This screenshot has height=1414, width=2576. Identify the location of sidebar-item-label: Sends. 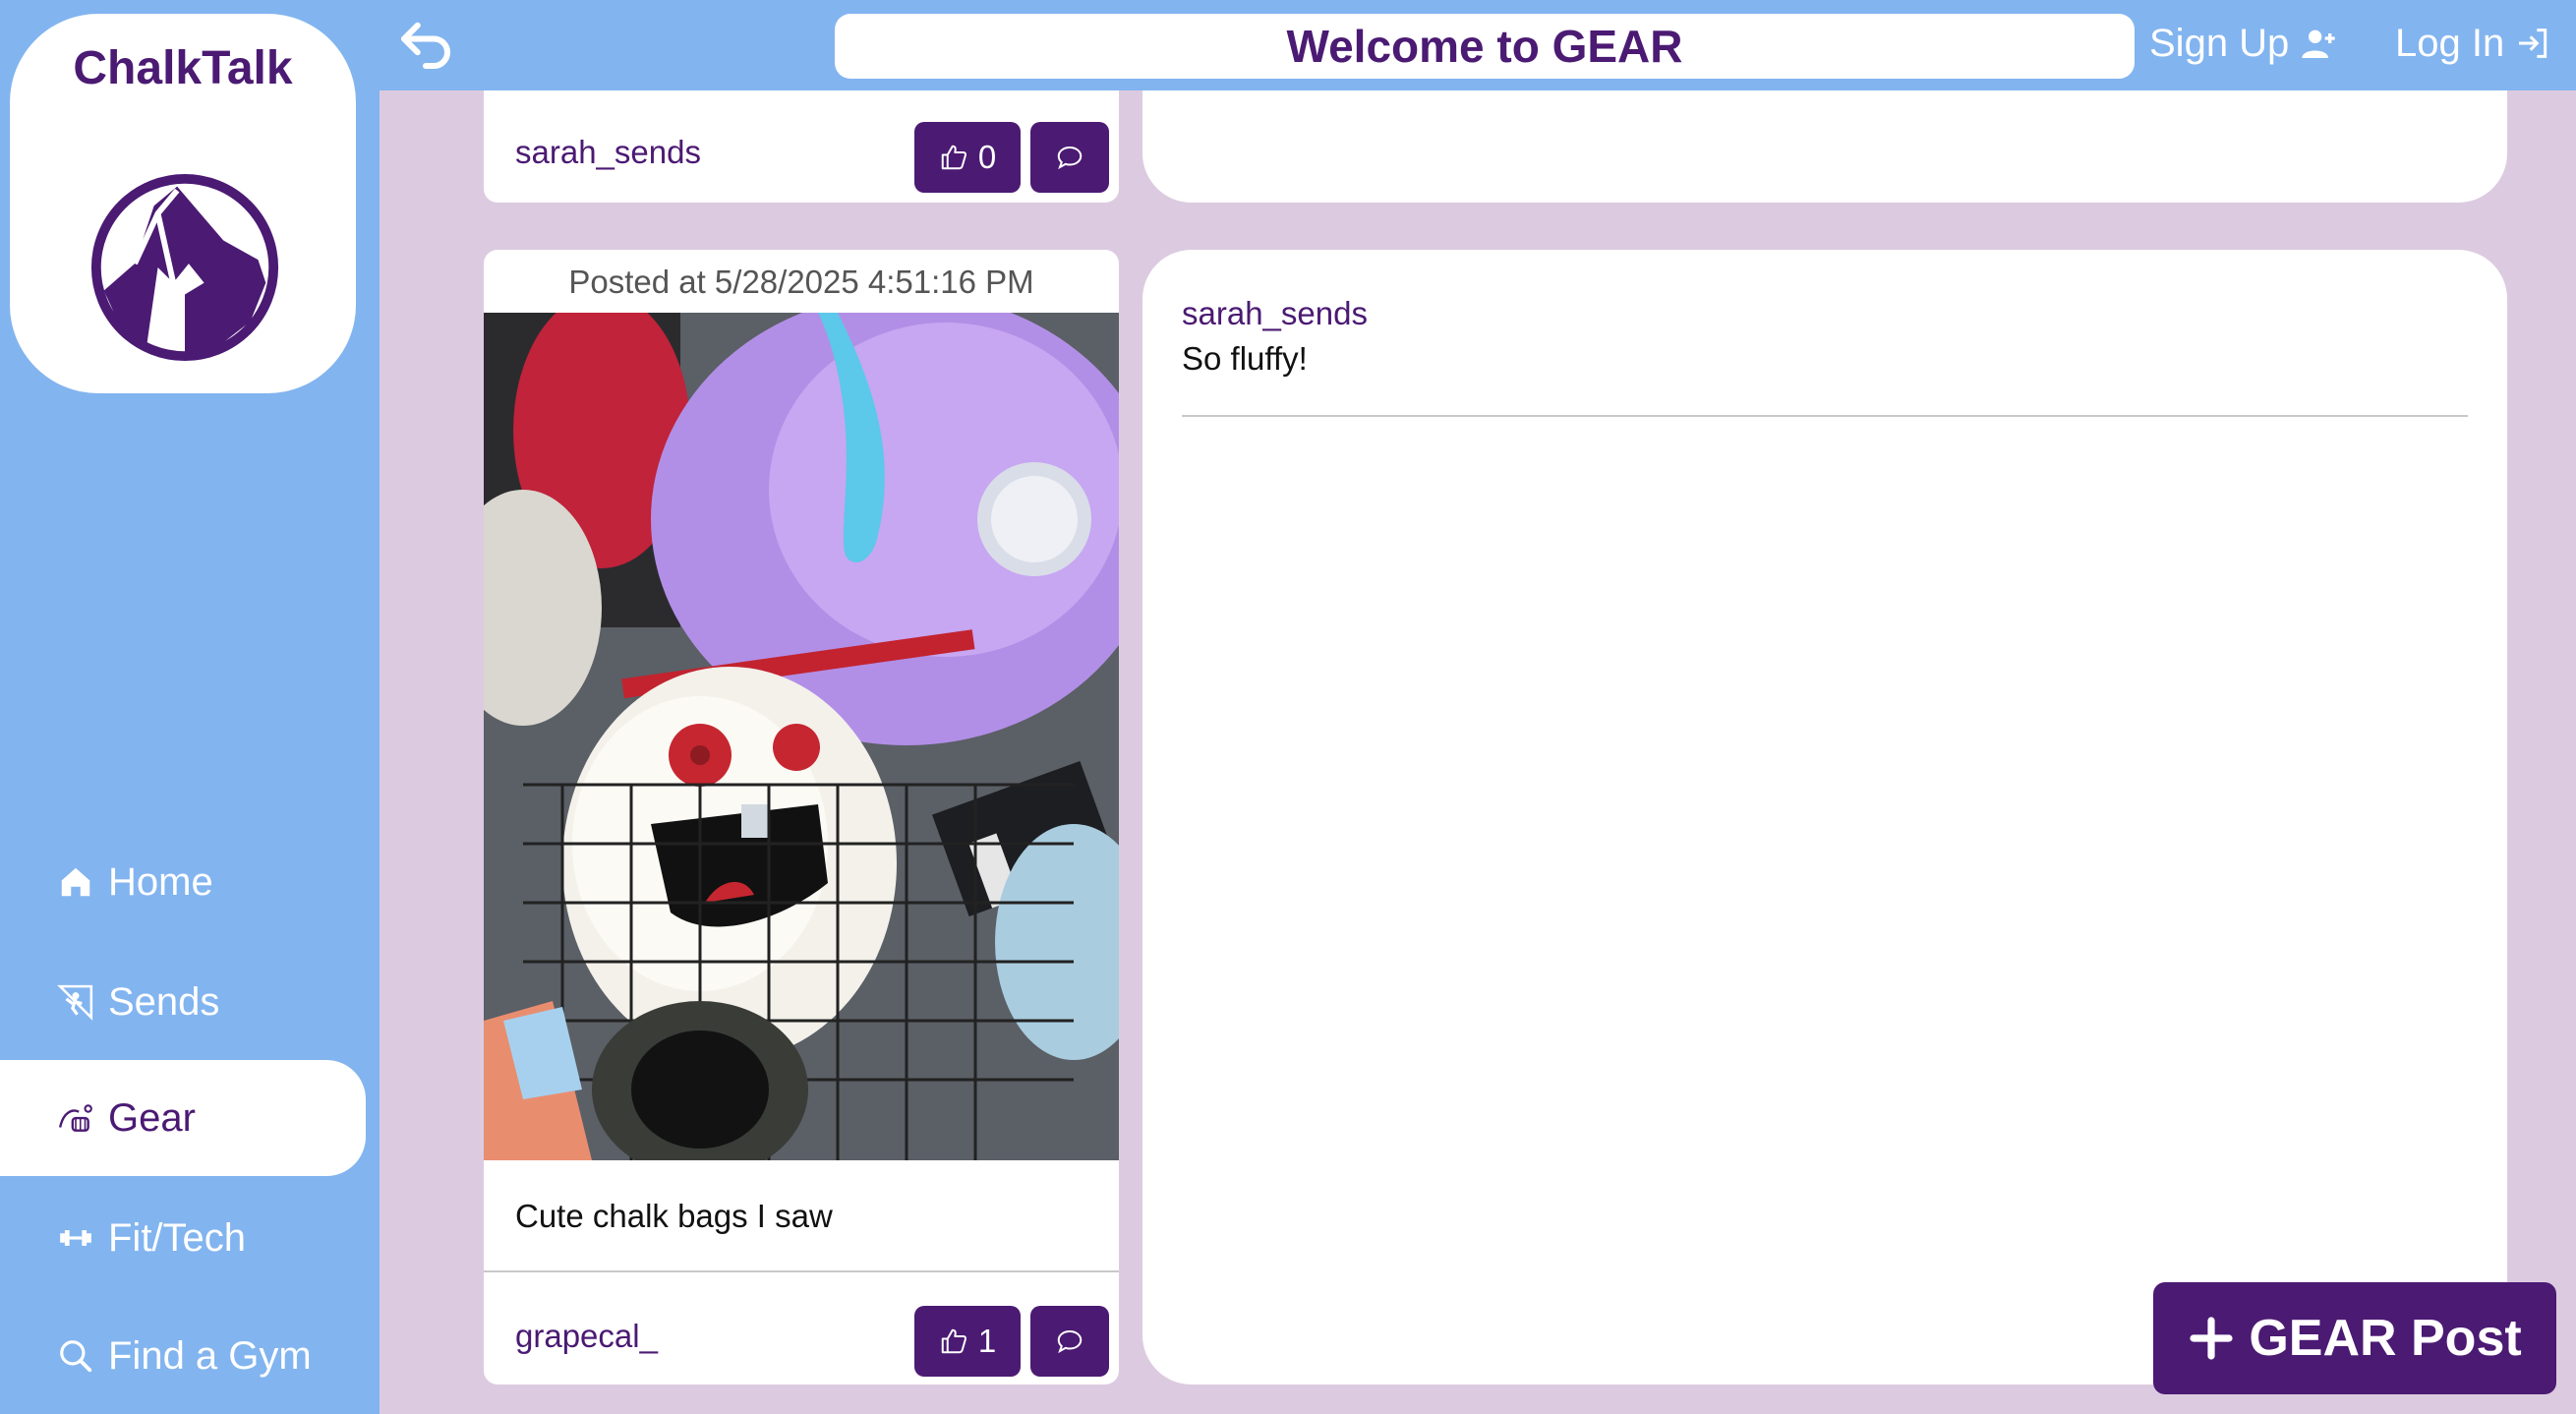
(164, 1001).